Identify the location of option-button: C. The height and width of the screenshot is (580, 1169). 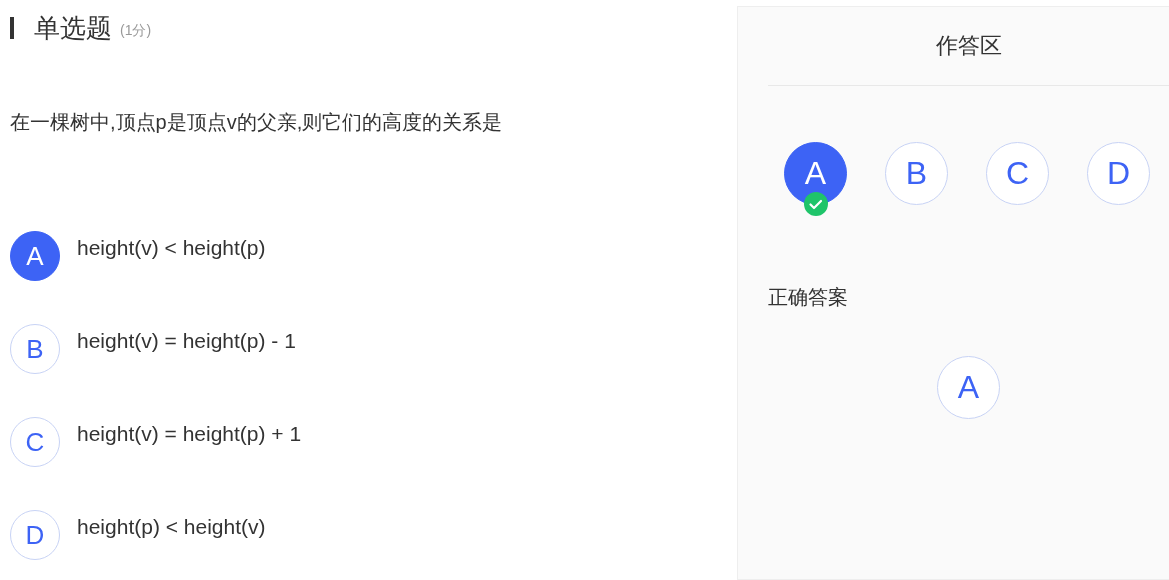
(35, 442).